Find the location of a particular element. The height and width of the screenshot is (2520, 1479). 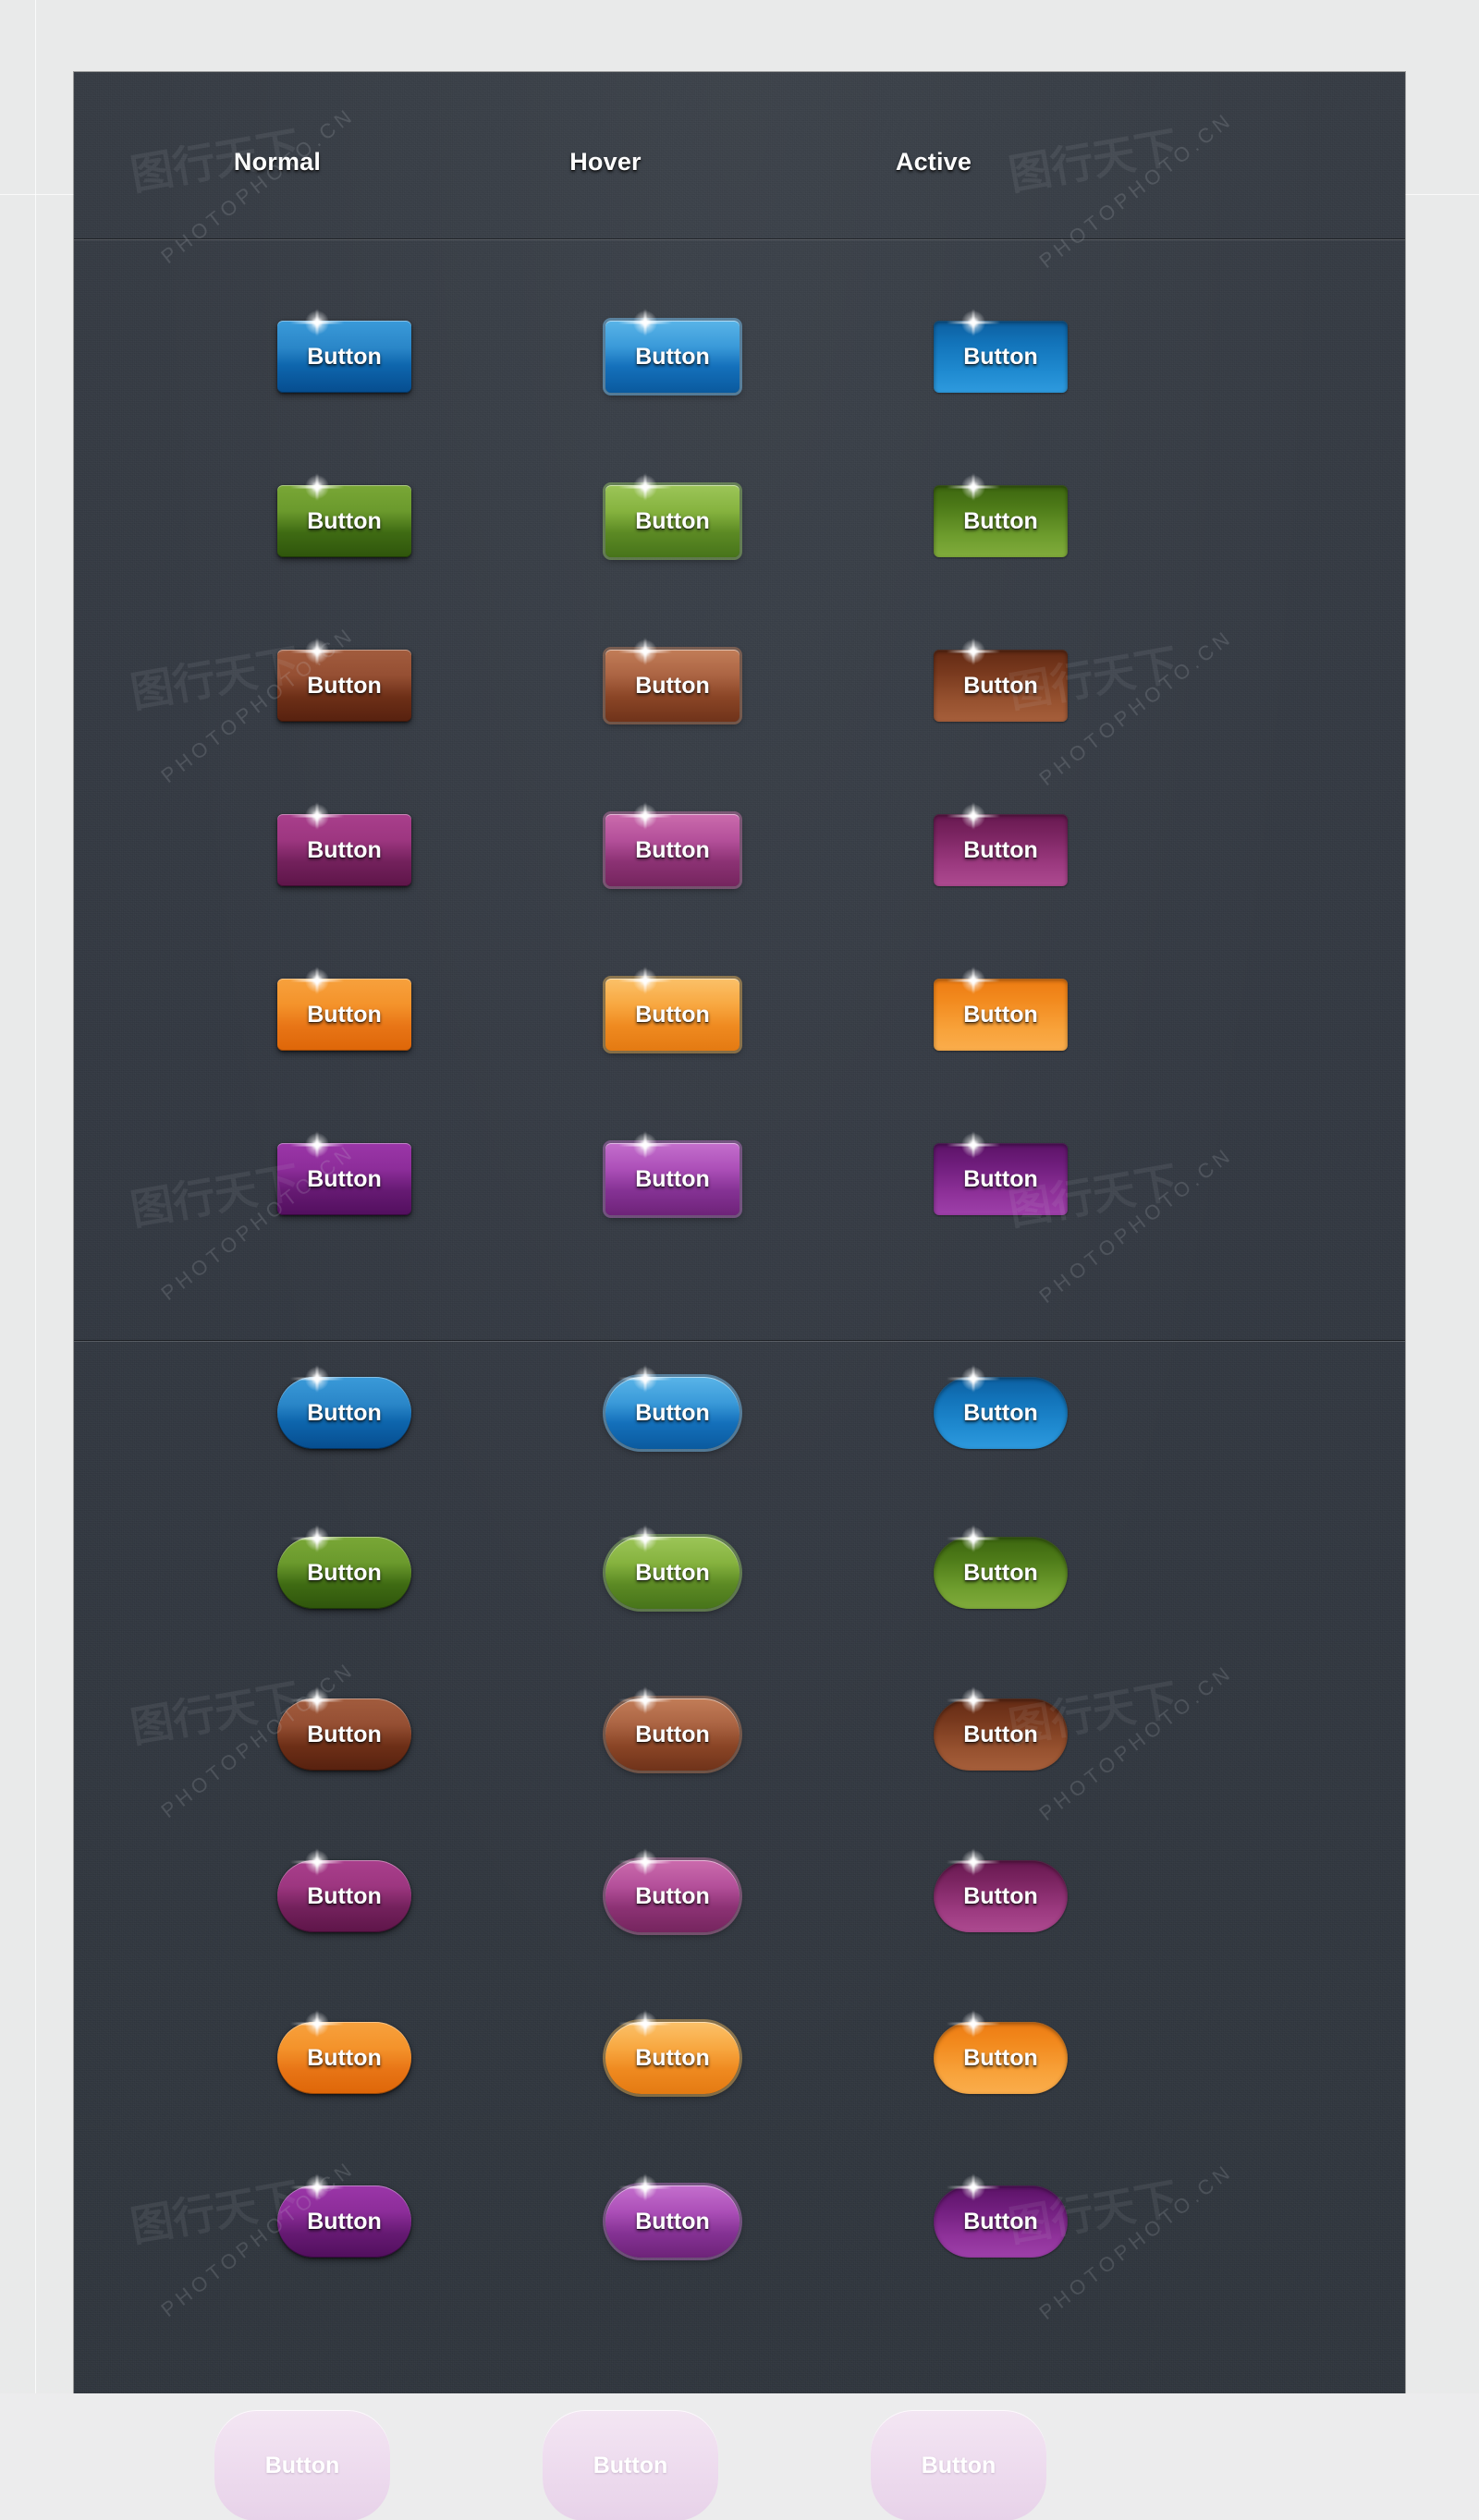

button-magenta-active: Button is located at coordinates (1001, 844).